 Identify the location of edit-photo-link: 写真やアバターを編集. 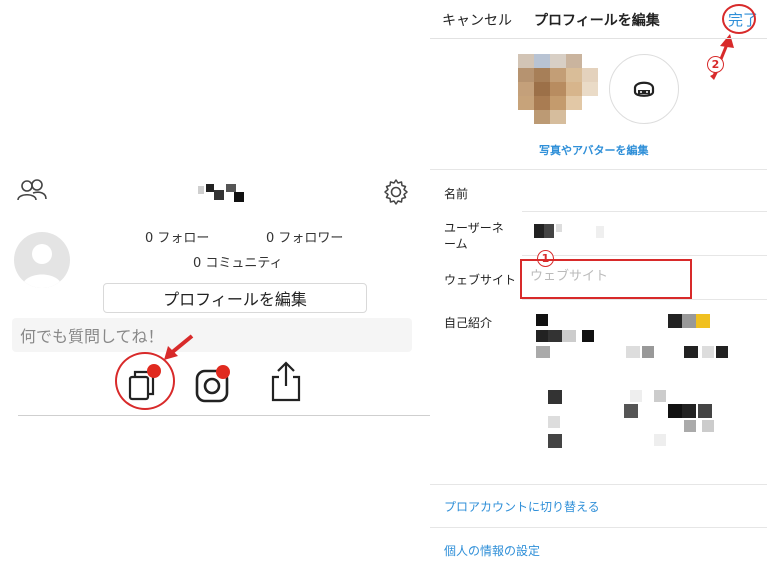
(594, 150).